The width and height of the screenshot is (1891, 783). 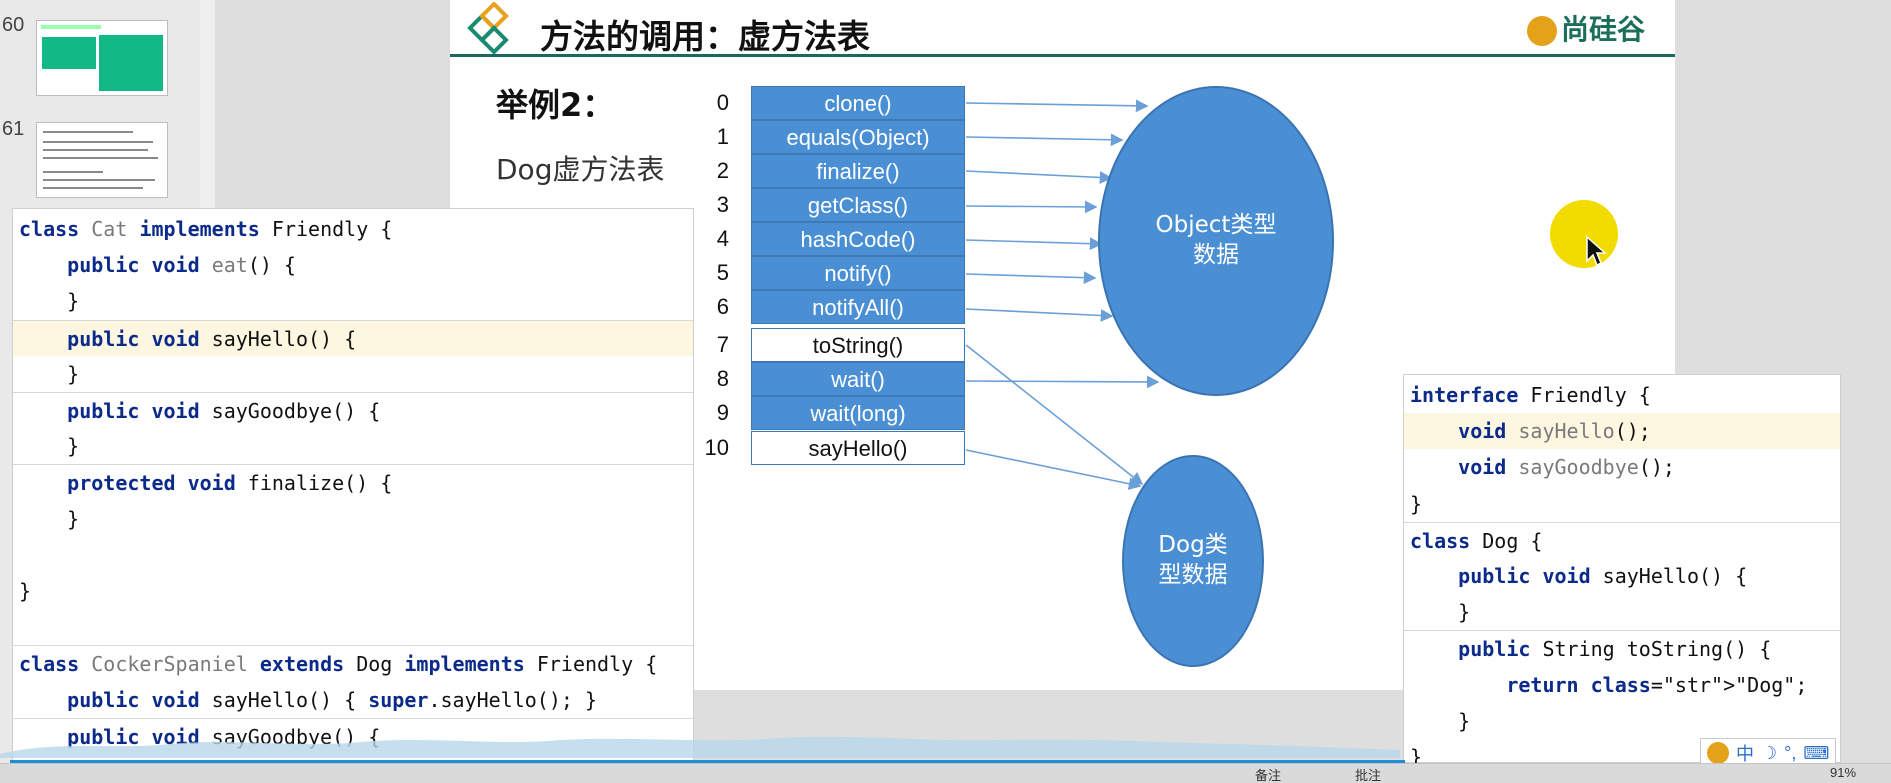 I want to click on vtable-entry: wait(), so click(x=858, y=379).